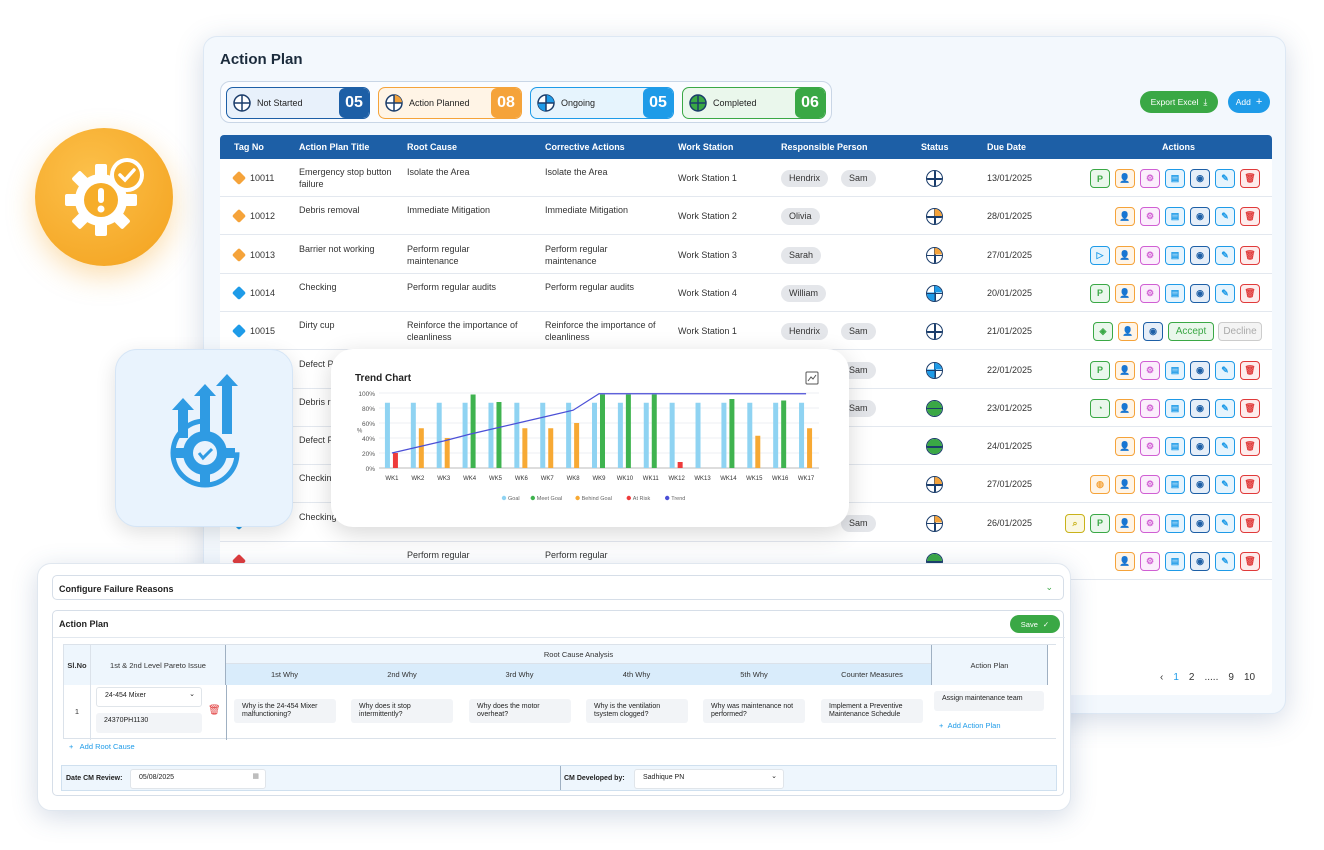 This screenshot has height=850, width=1324. I want to click on action-plan-field: Assign maintenance team, so click(989, 701).